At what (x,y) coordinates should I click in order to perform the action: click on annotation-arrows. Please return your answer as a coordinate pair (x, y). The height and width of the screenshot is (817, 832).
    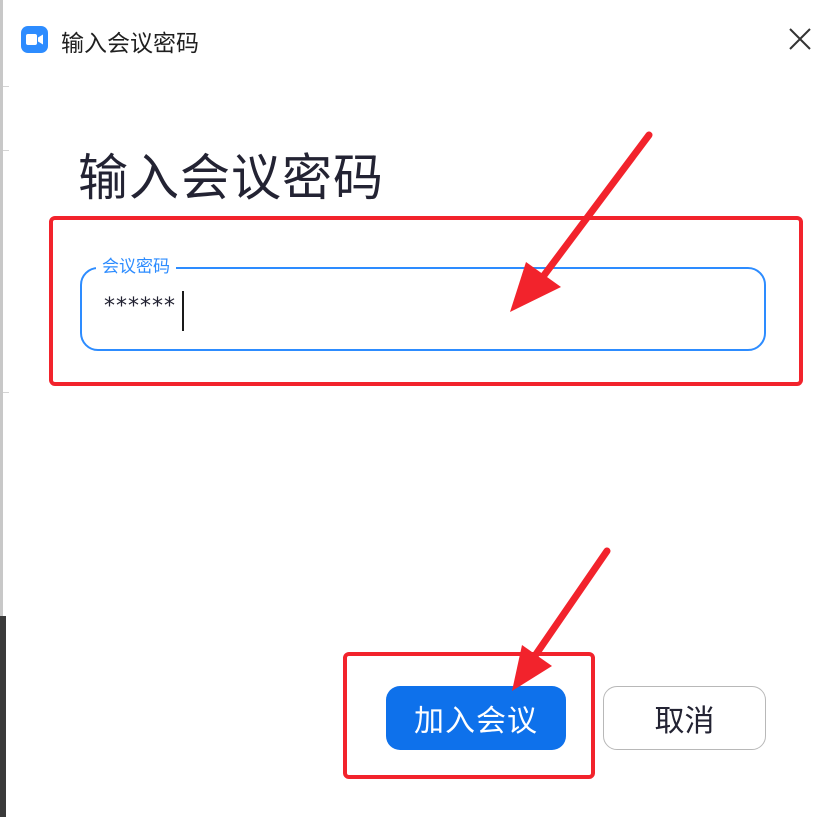
    Looking at the image, I should click on (581, 411).